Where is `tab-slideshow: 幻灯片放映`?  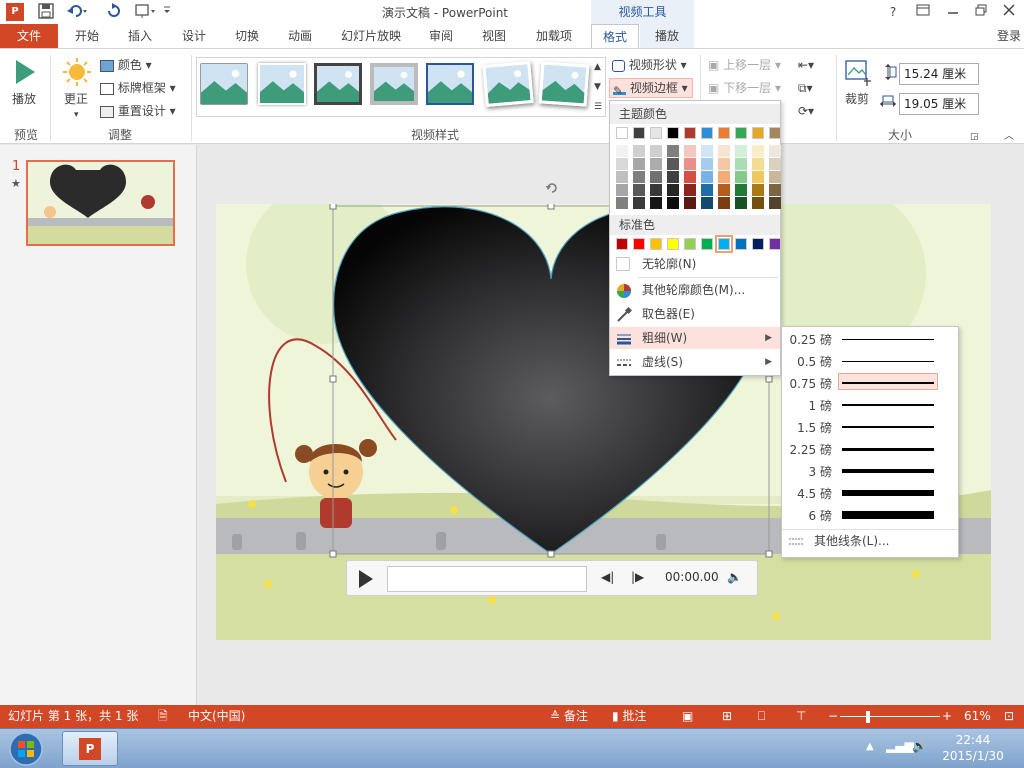
tab-slideshow: 幻灯片放映 is located at coordinates (371, 36).